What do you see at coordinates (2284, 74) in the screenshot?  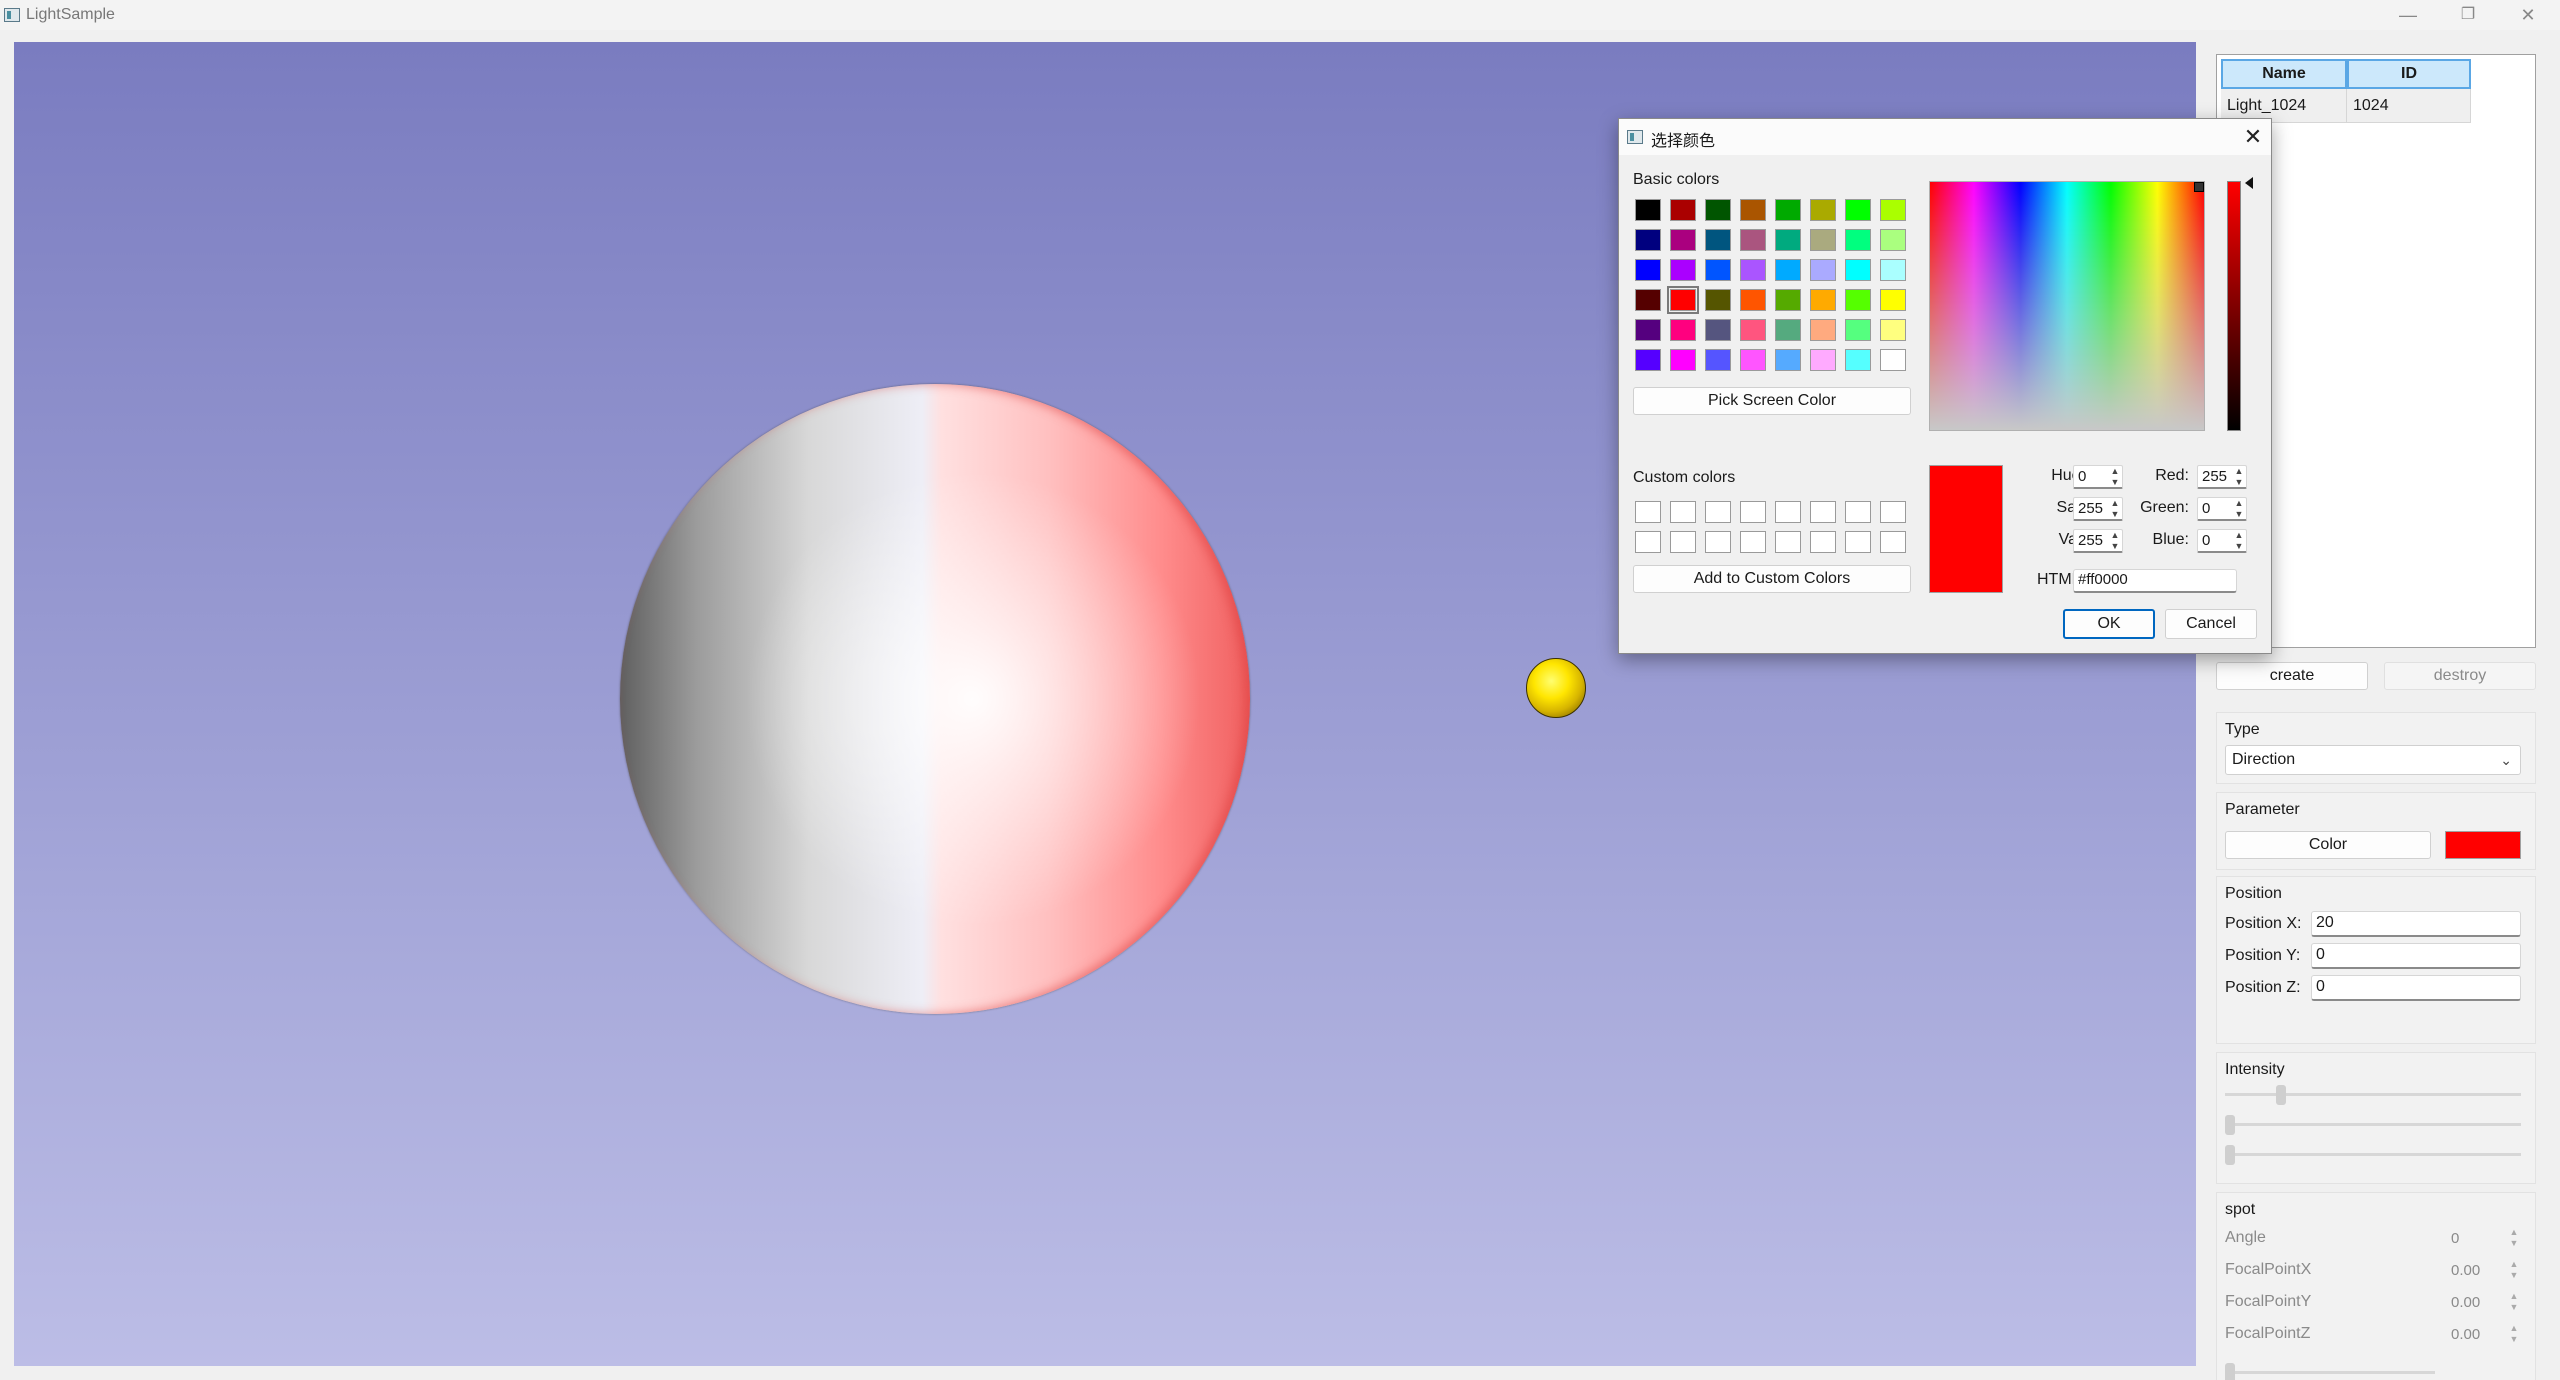 I see `column-header-name: Name` at bounding box center [2284, 74].